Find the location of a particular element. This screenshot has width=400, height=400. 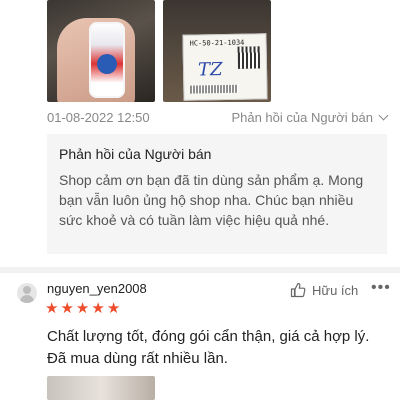

star-rating: ★ ★ ★ ★ ★ is located at coordinates (82, 308).